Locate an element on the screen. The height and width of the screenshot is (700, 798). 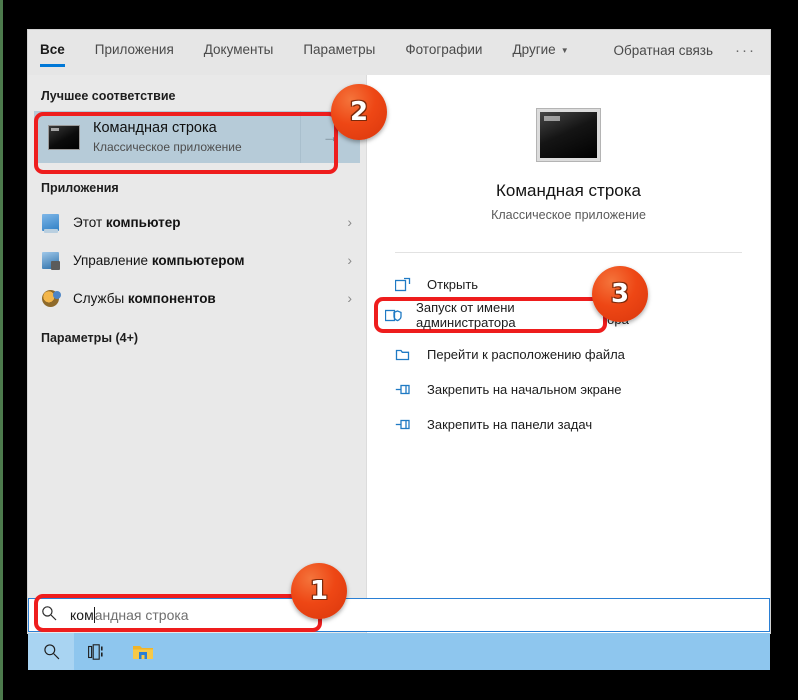
action-label: Закрепить на панели задач is located at coordinates (510, 424).